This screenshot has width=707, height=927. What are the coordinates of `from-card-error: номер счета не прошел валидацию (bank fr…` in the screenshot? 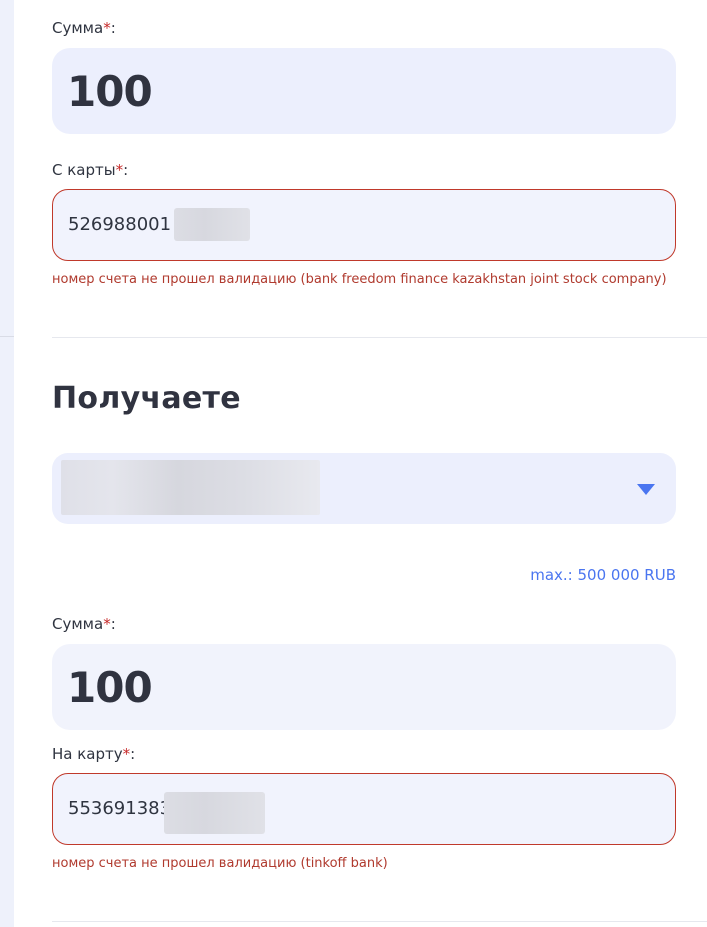 It's located at (359, 279).